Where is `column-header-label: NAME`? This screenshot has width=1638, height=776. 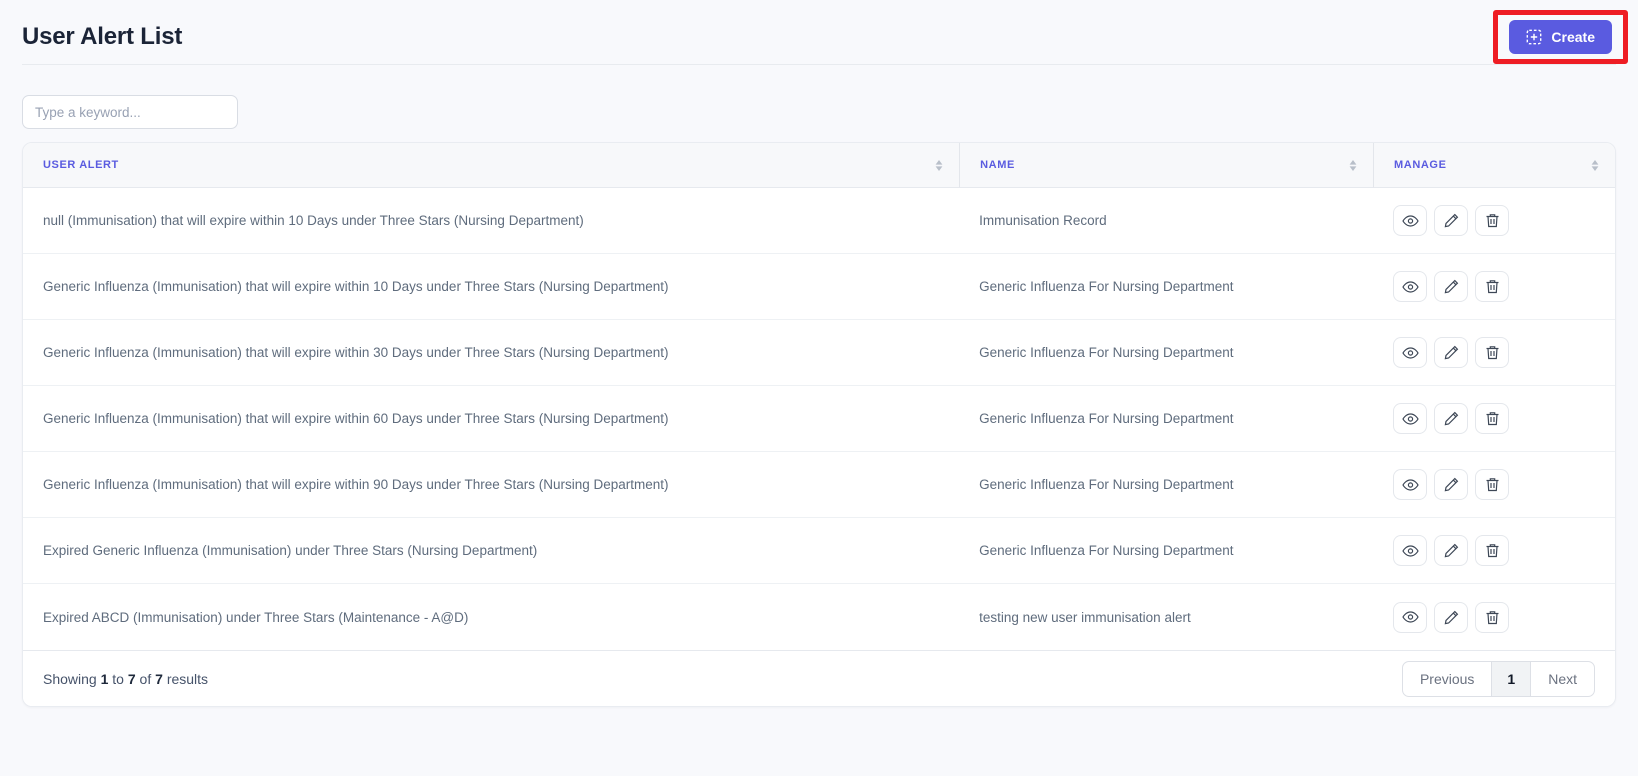 column-header-label: NAME is located at coordinates (997, 165).